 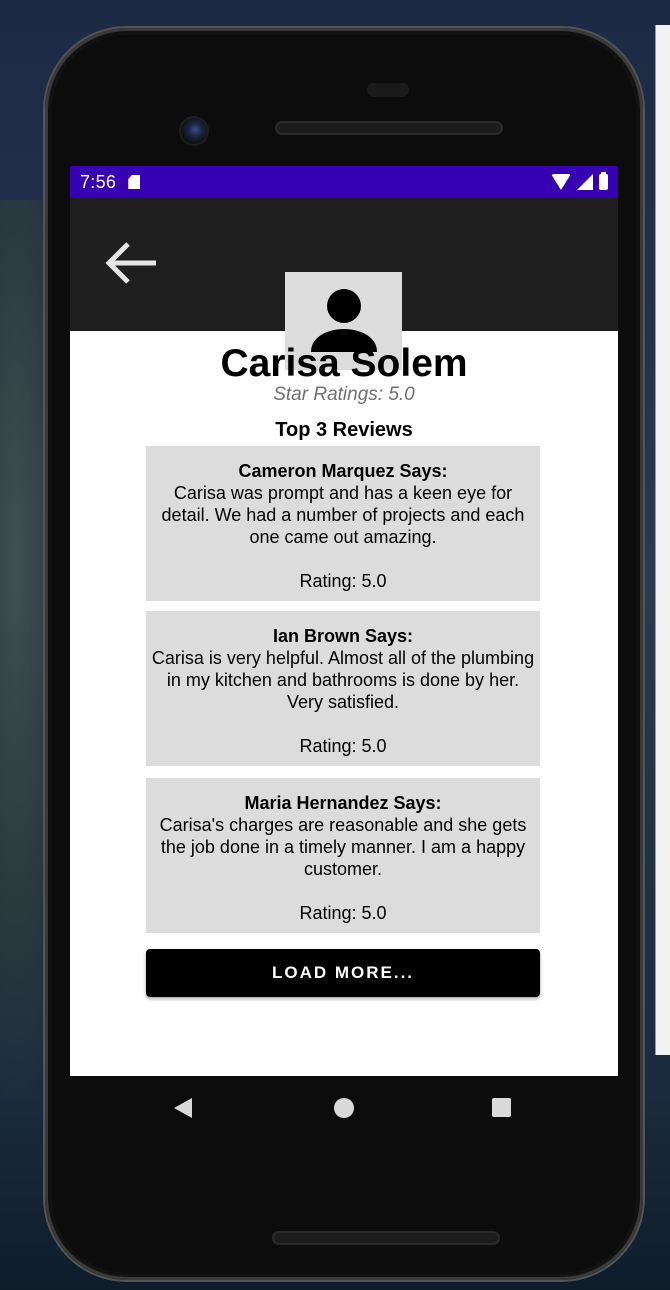 I want to click on nav-back-icon, so click(x=183, y=1108).